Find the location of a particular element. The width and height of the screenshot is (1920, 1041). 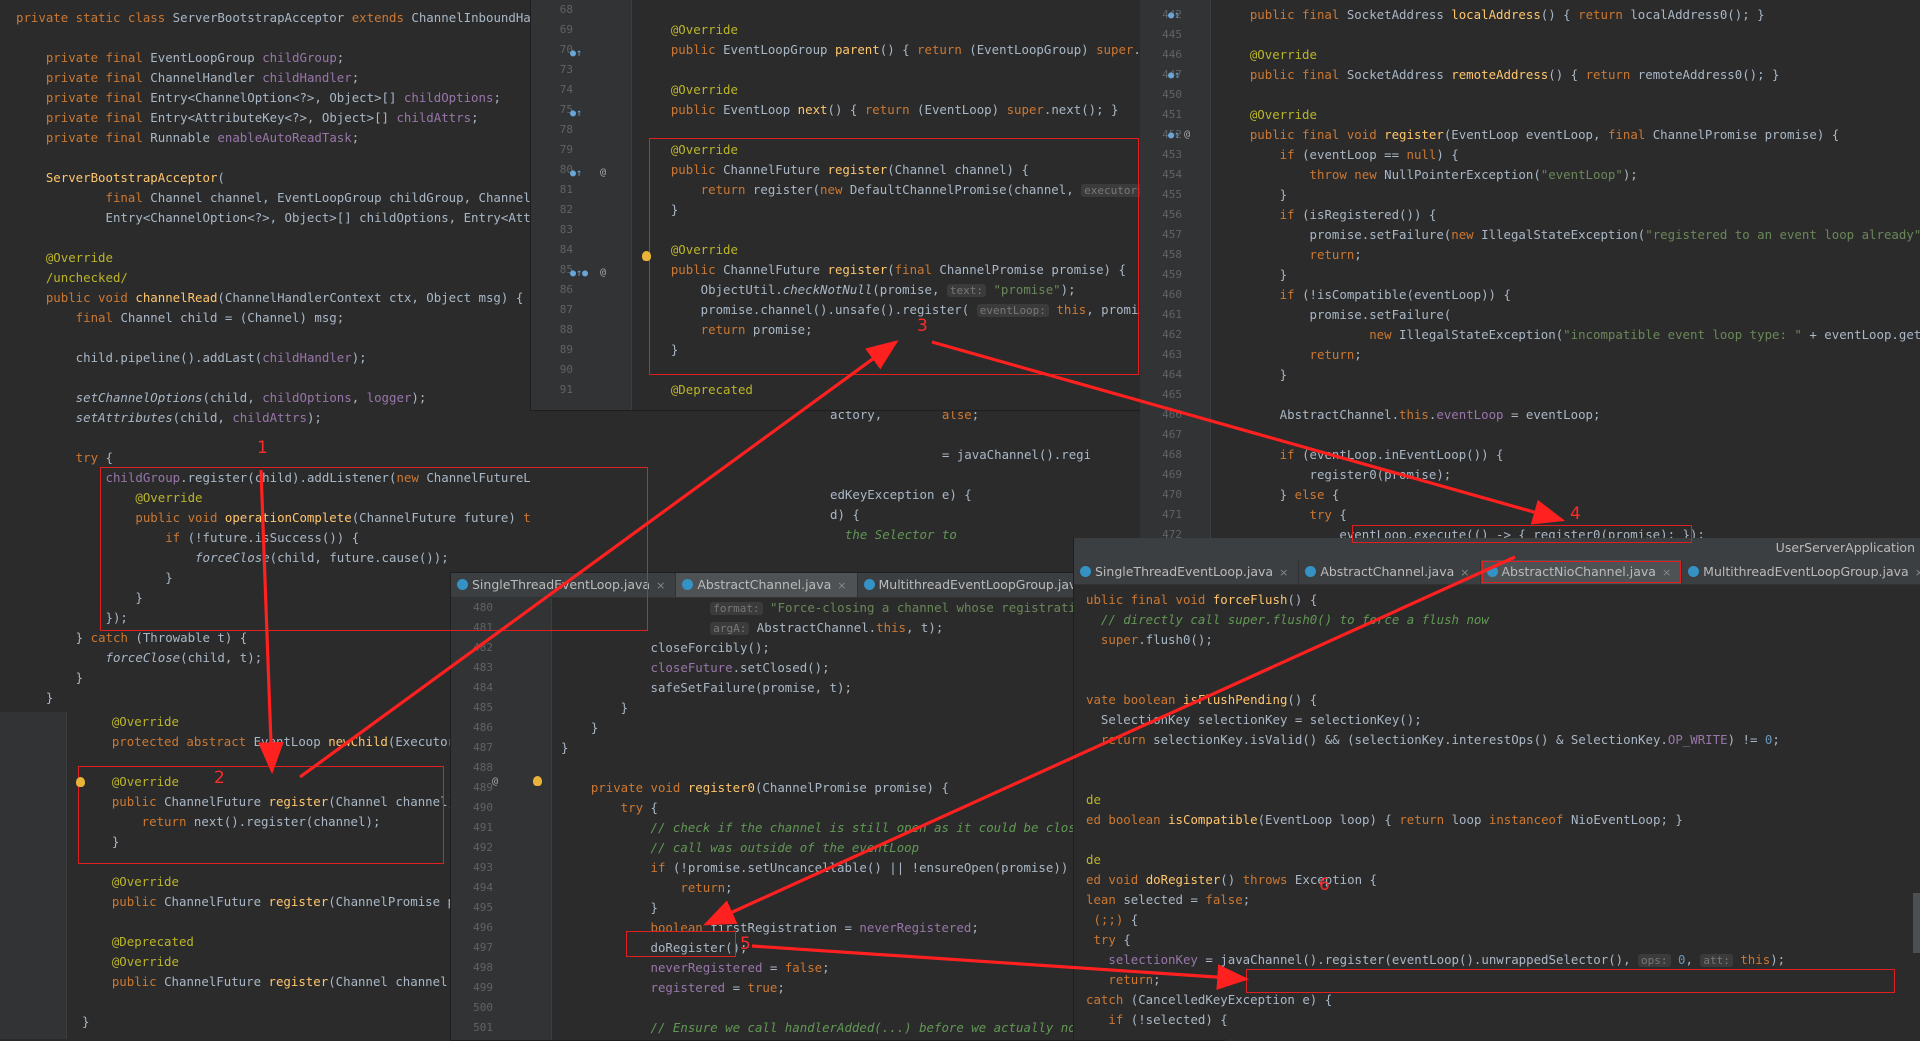

step-marker-2: 2 is located at coordinates (219, 778).